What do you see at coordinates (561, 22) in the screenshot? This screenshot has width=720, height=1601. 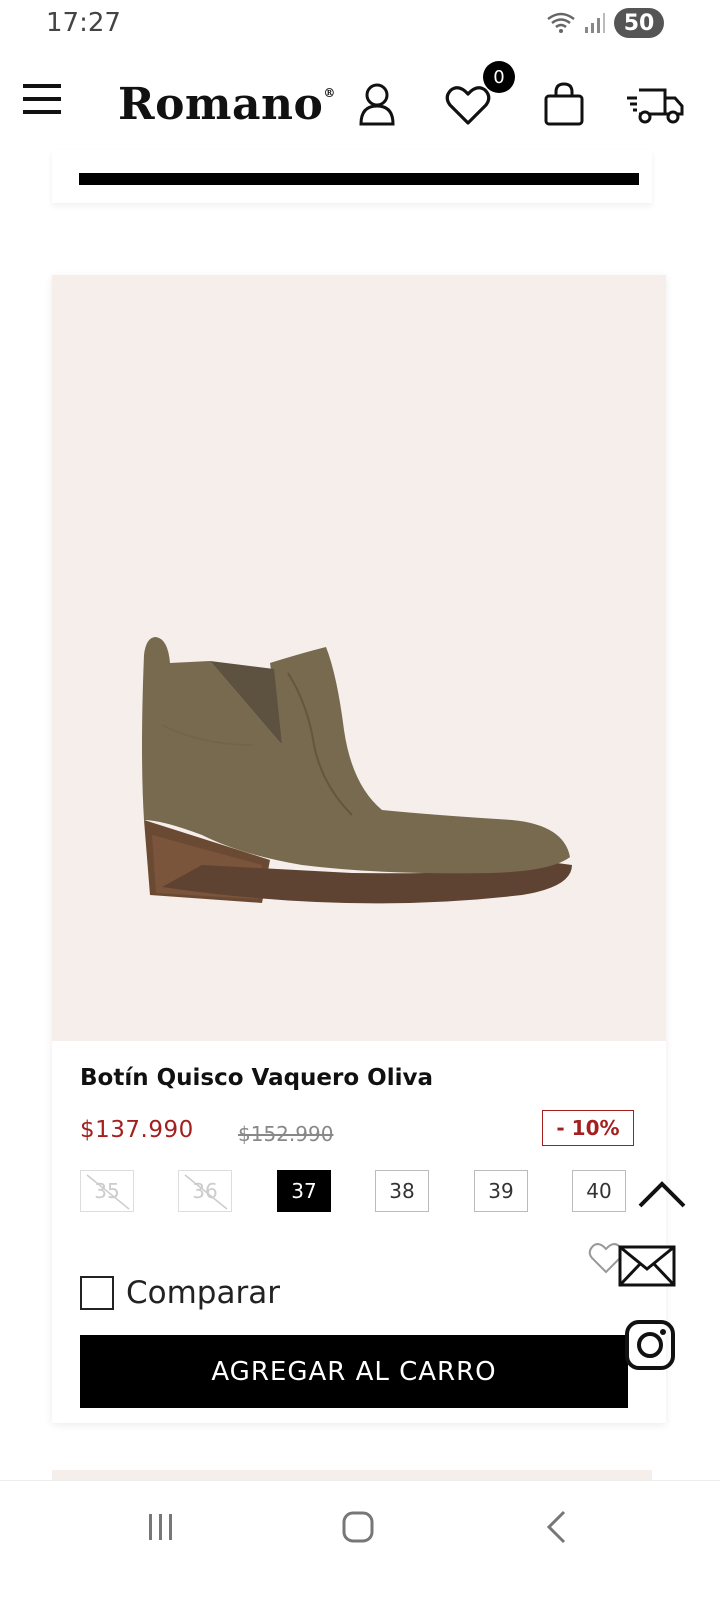 I see `wifi-icon` at bounding box center [561, 22].